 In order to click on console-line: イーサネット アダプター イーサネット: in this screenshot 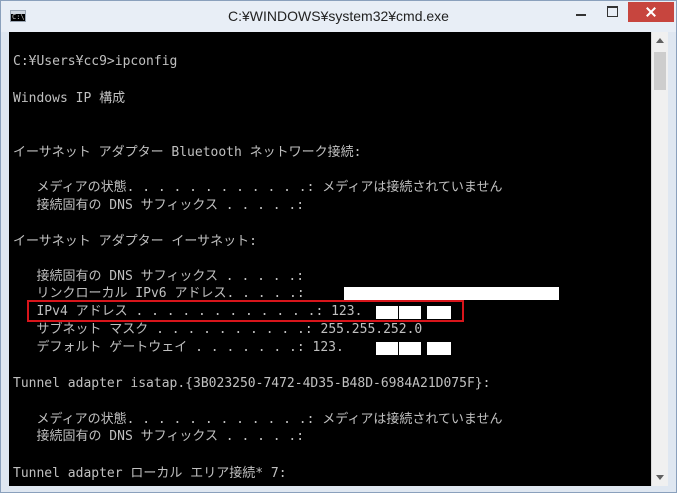, I will do `click(135, 241)`.